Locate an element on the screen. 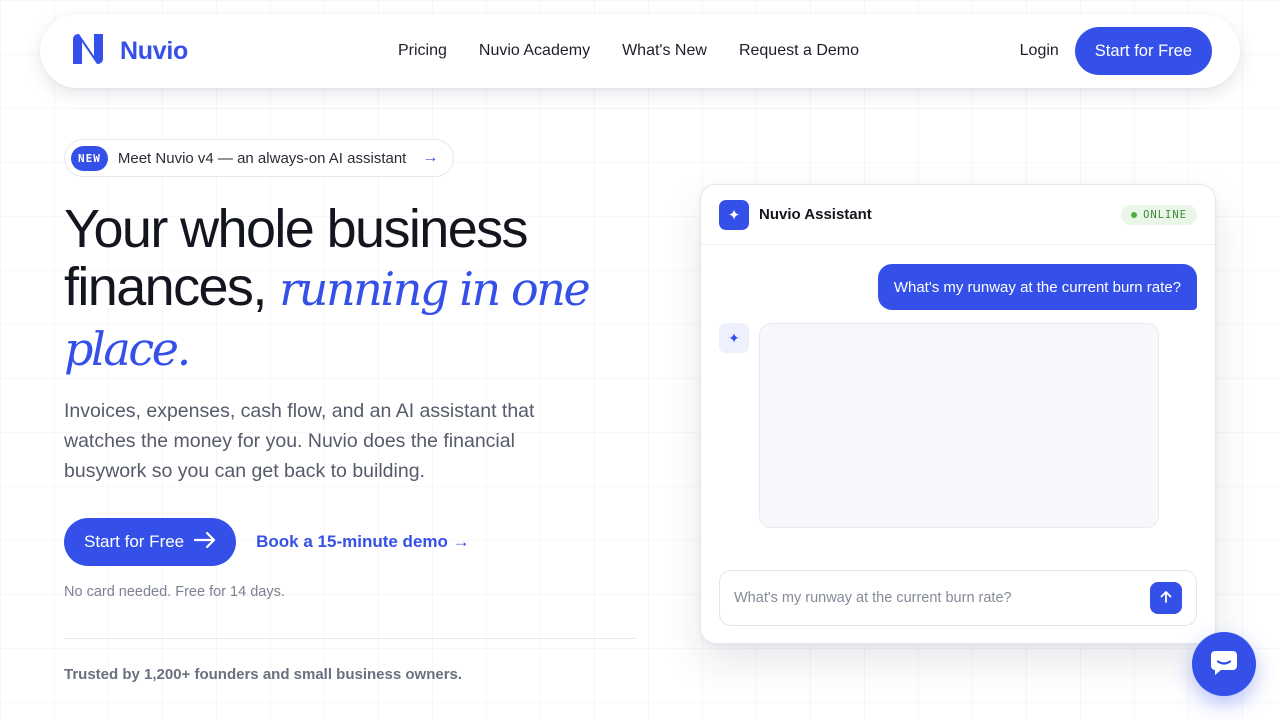  brand: Nuvio is located at coordinates (129, 51).